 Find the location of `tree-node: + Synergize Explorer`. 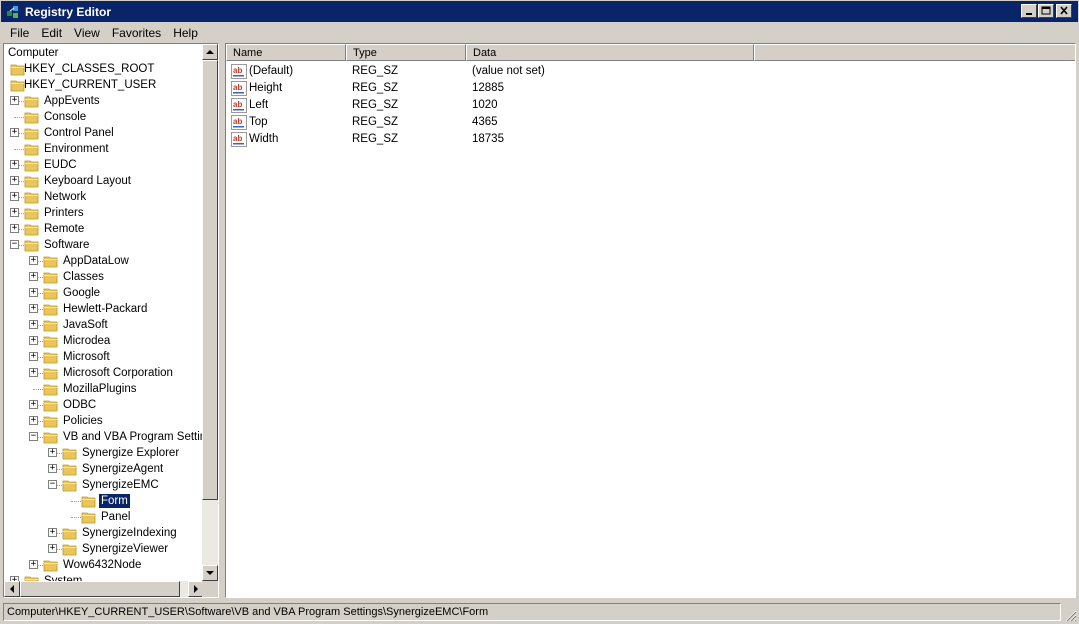

tree-node: + Synergize Explorer is located at coordinates (104, 453).